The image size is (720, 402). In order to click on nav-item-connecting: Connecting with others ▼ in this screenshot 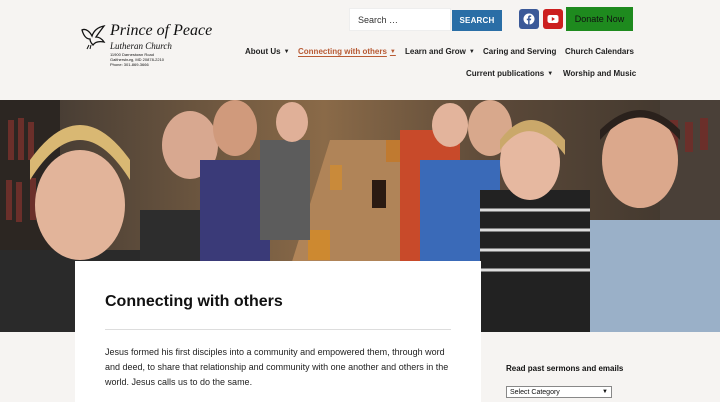, I will do `click(347, 51)`.